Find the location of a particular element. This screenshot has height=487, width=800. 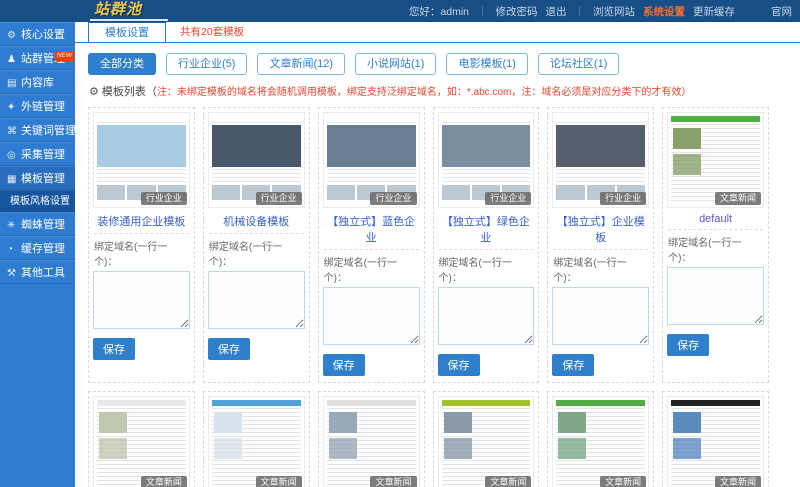

sidebar-item-label: 模板风格设置 is located at coordinates (40, 201).